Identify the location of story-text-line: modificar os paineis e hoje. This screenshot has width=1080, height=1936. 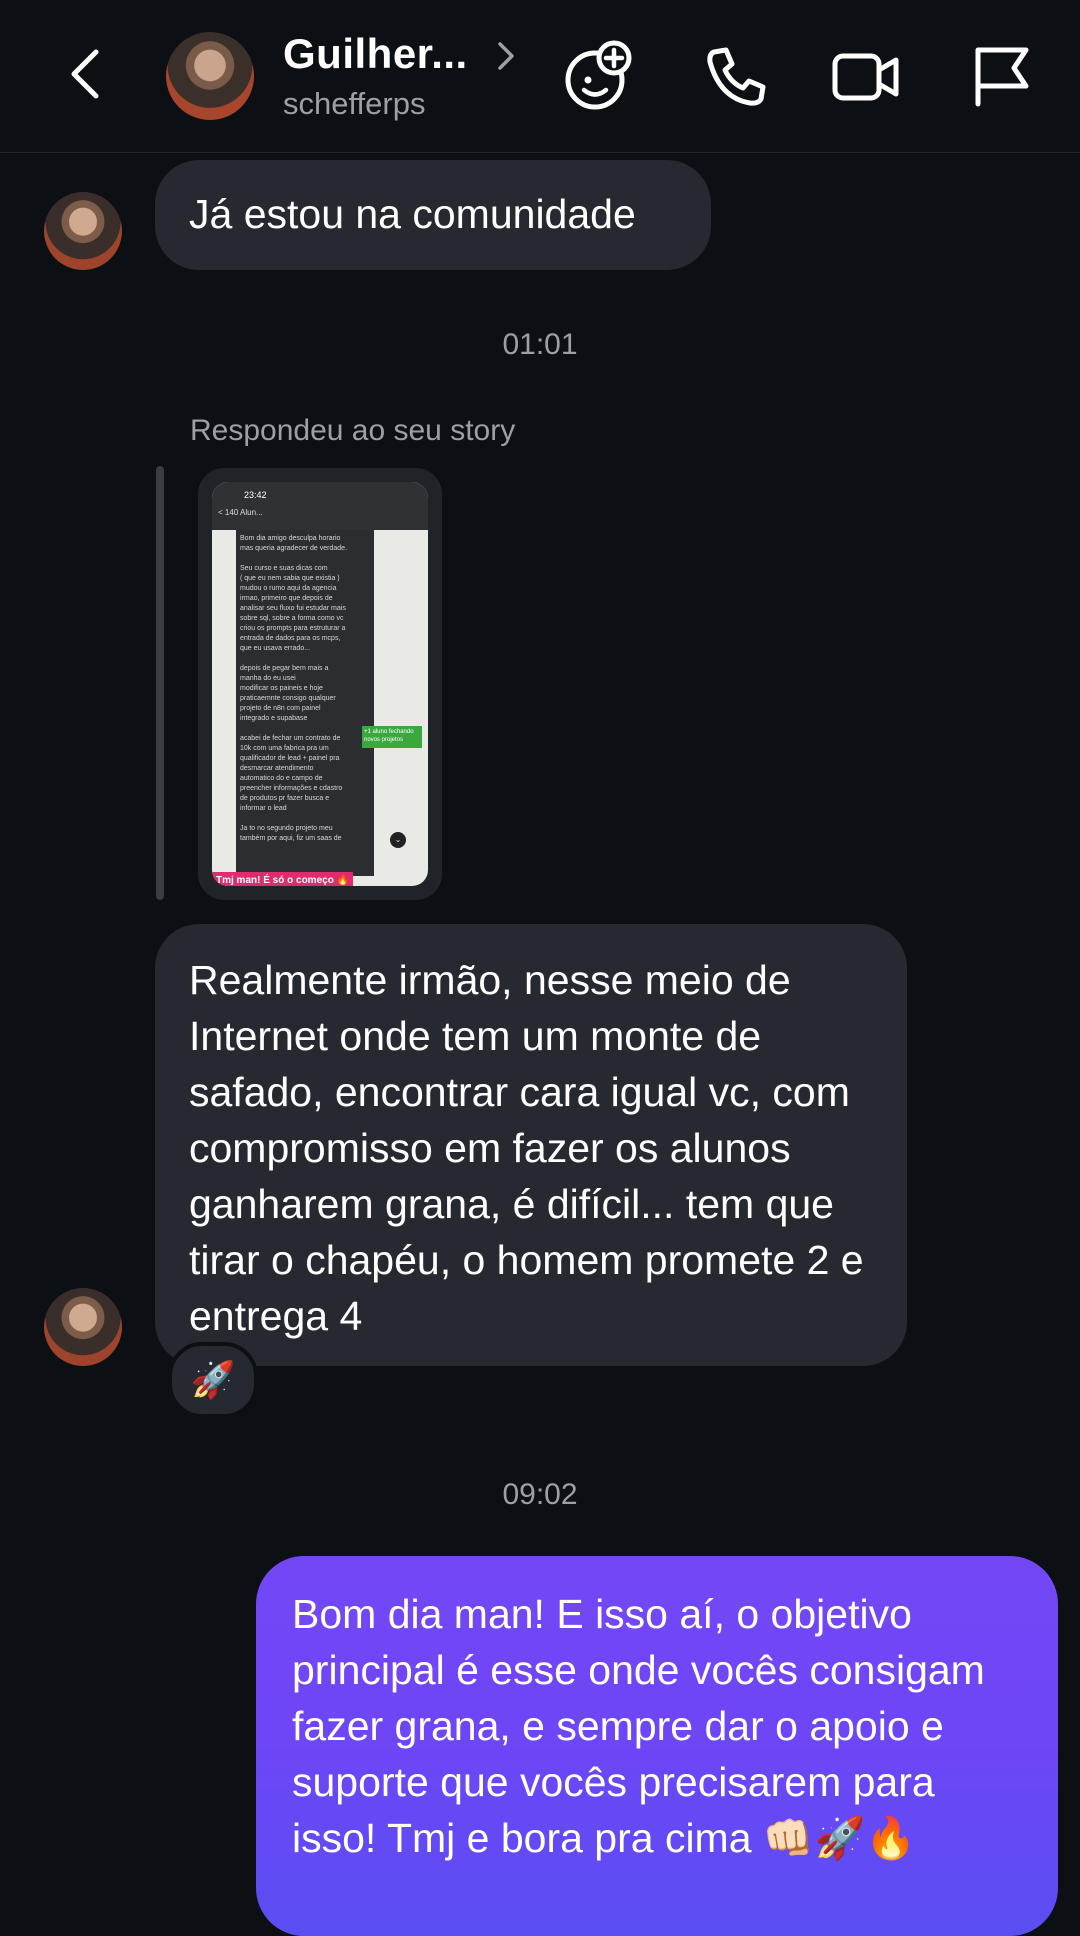
(281, 688).